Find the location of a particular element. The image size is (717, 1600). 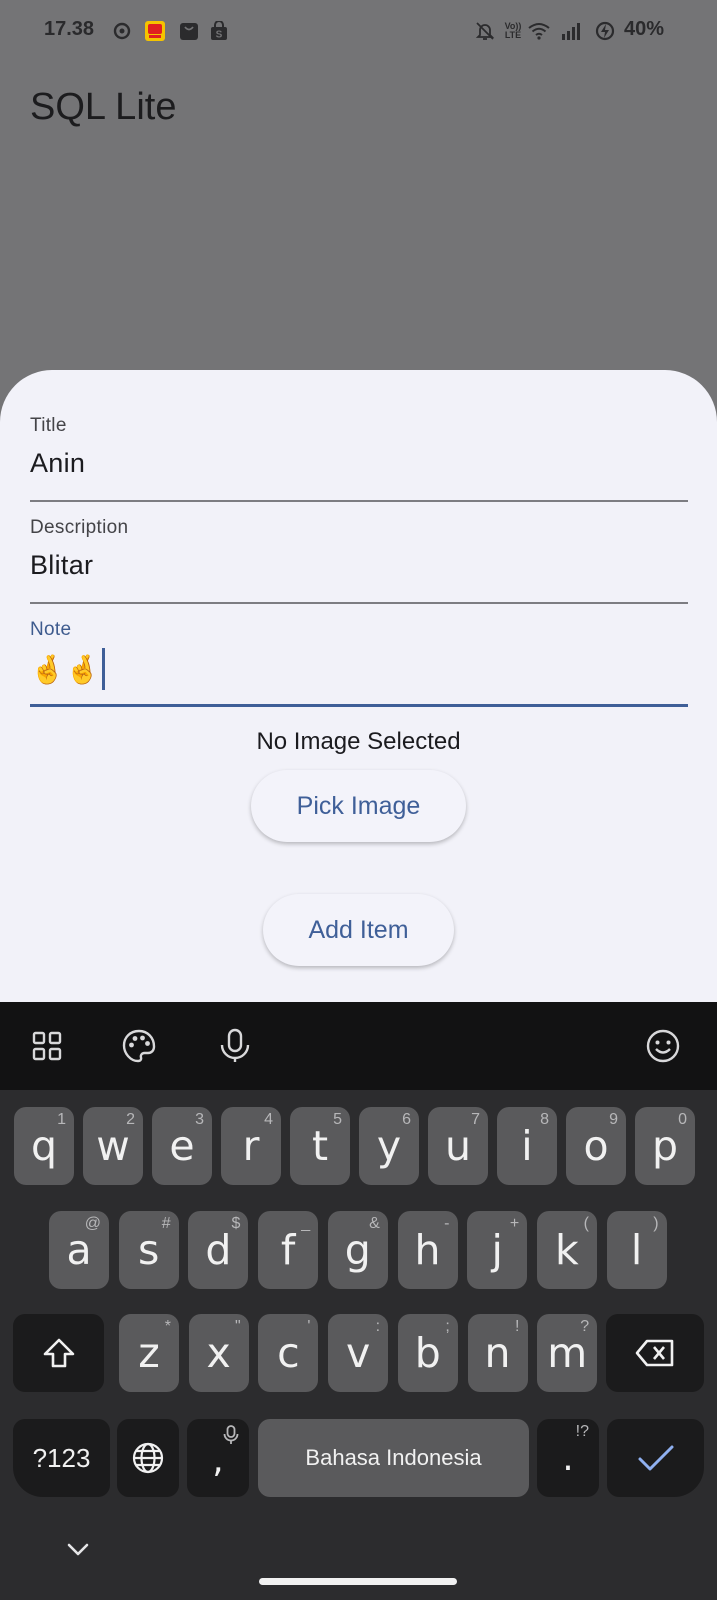

description-field: Description Blitar is located at coordinates (359, 559).